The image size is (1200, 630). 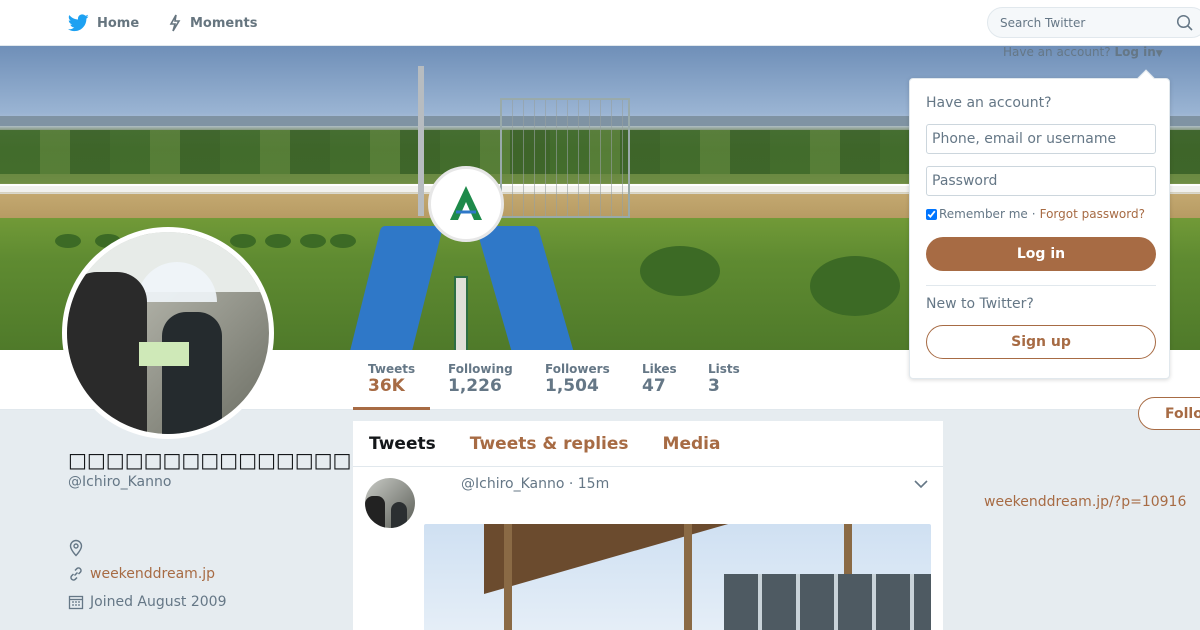 I want to click on twitter-bird-icon, so click(x=78, y=23).